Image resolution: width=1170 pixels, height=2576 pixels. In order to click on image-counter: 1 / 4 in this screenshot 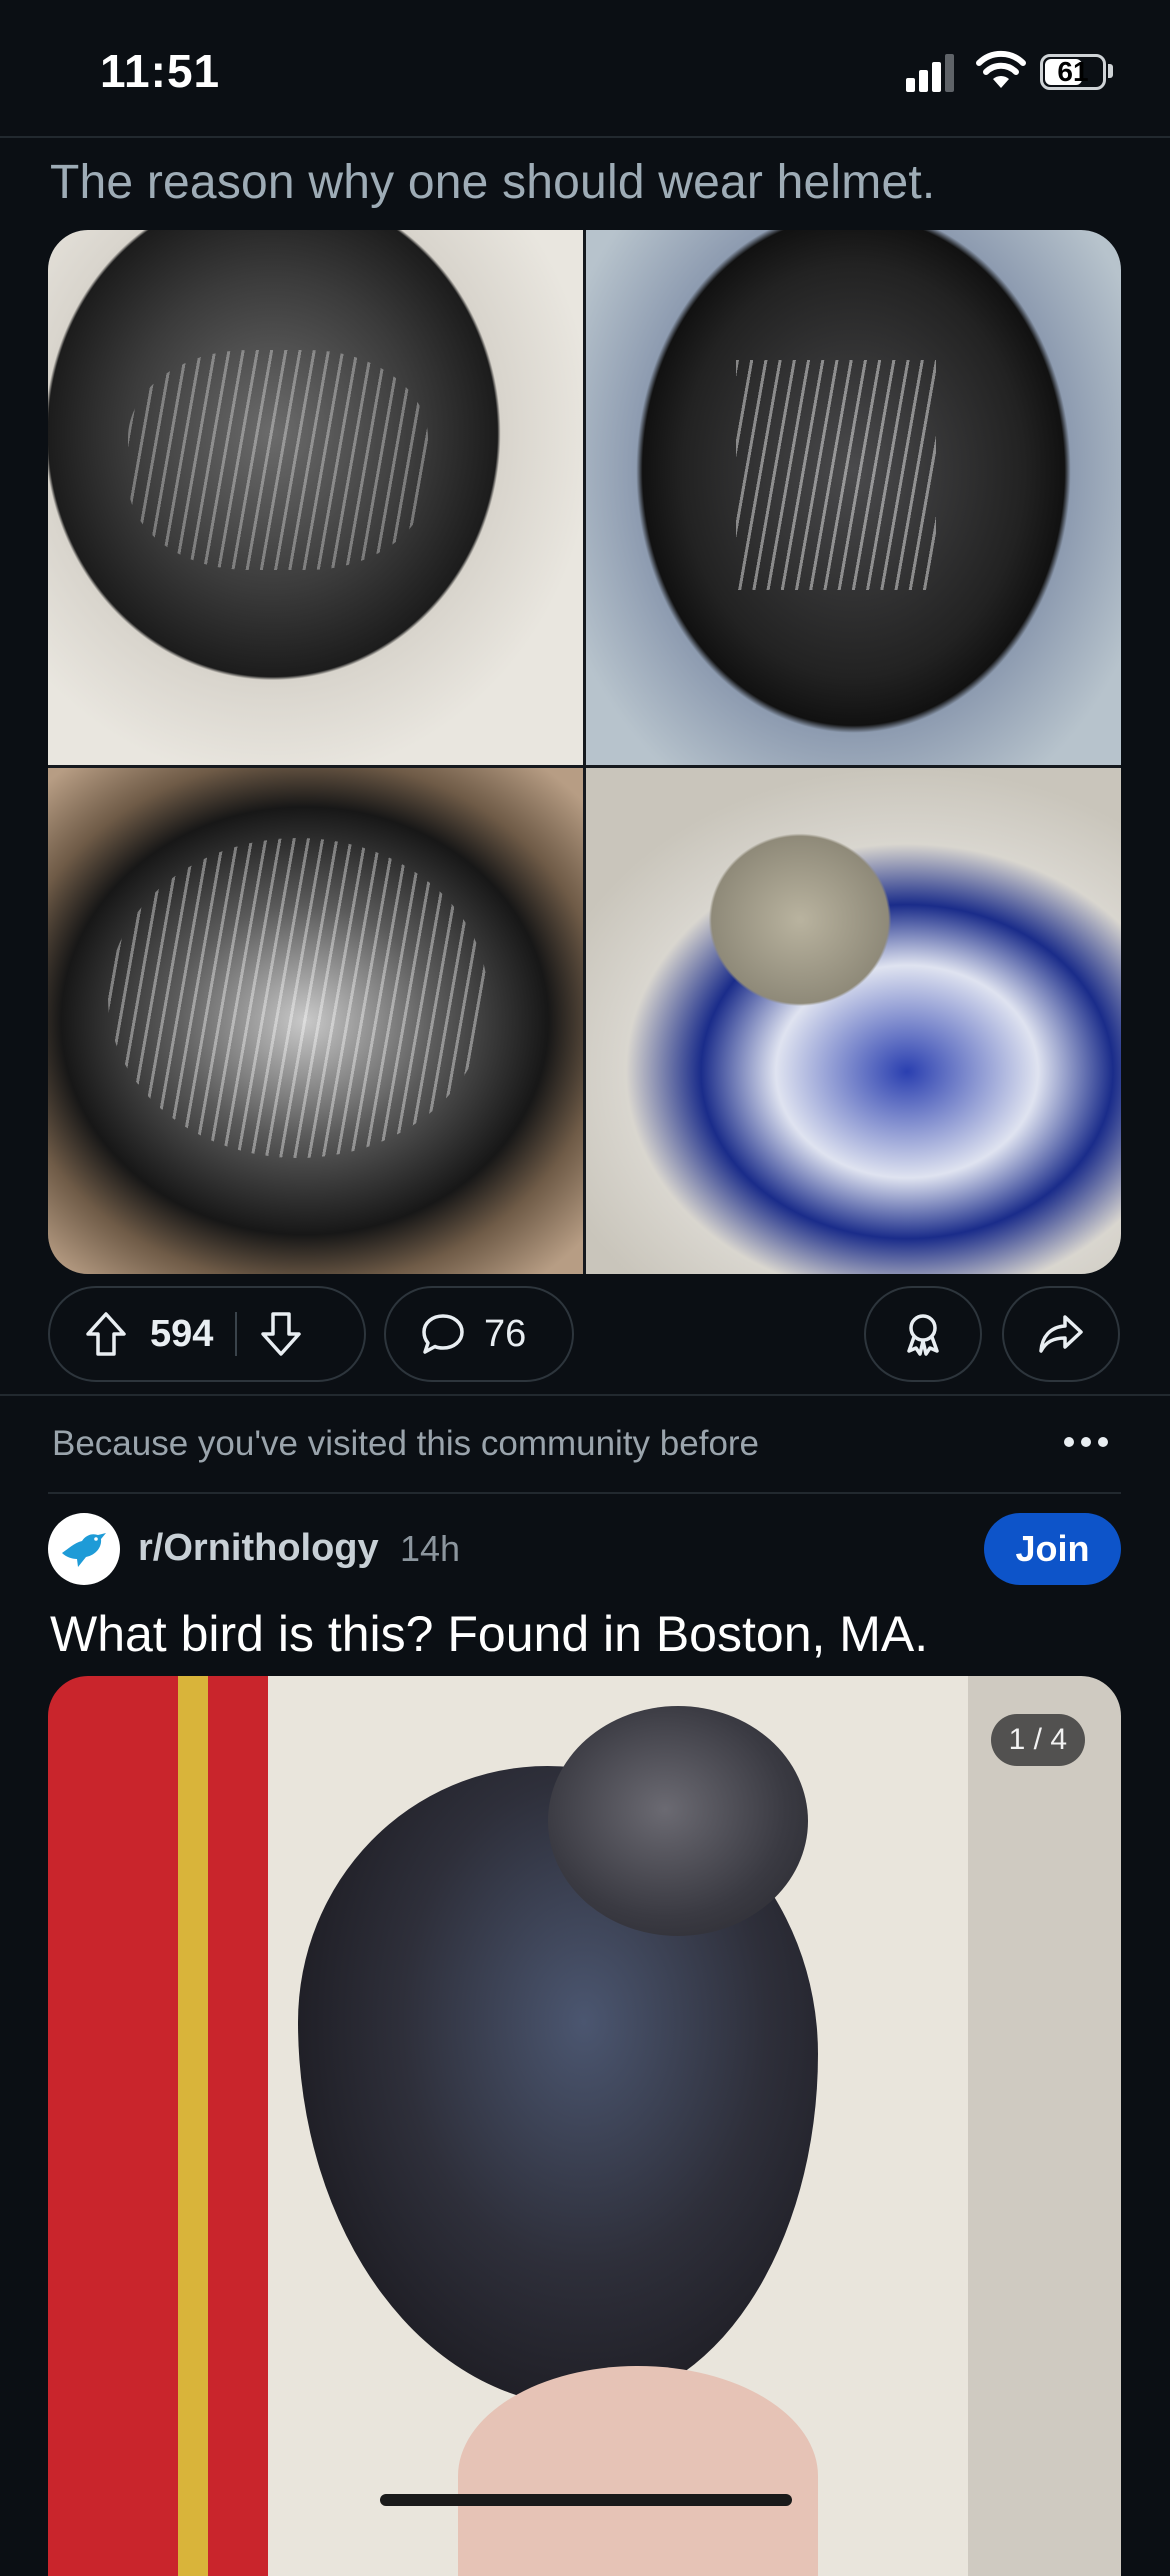, I will do `click(1037, 1740)`.